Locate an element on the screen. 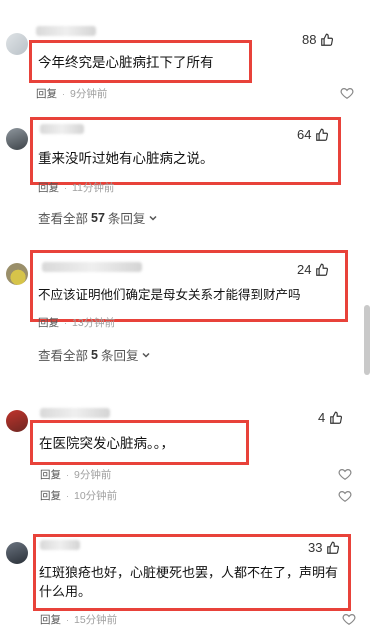 This screenshot has width=370, height=640. like-button: 4 is located at coordinates (330, 417).